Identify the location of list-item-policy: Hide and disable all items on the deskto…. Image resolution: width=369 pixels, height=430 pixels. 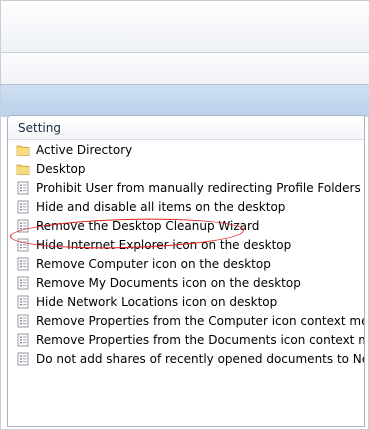
(186, 206).